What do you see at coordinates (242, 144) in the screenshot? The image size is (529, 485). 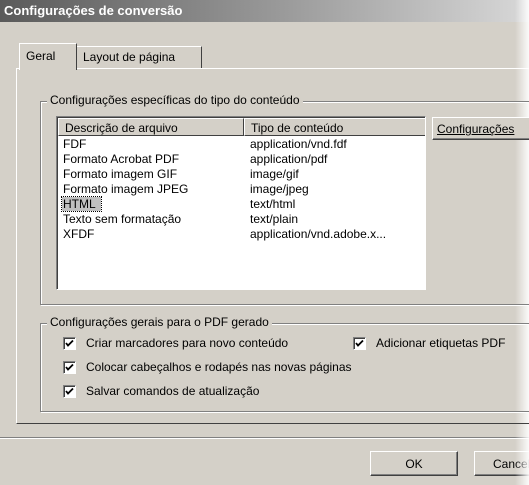 I see `list-item: FDF application/vnd.fdf` at bounding box center [242, 144].